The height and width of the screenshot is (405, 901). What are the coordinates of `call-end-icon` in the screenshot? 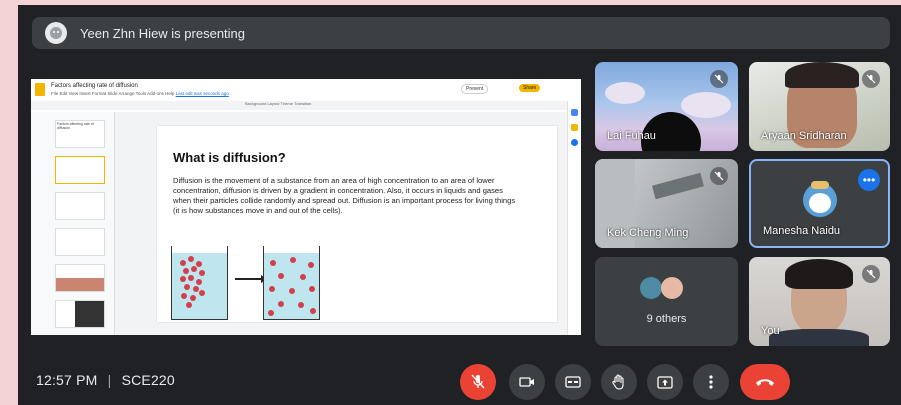 It's located at (765, 382).